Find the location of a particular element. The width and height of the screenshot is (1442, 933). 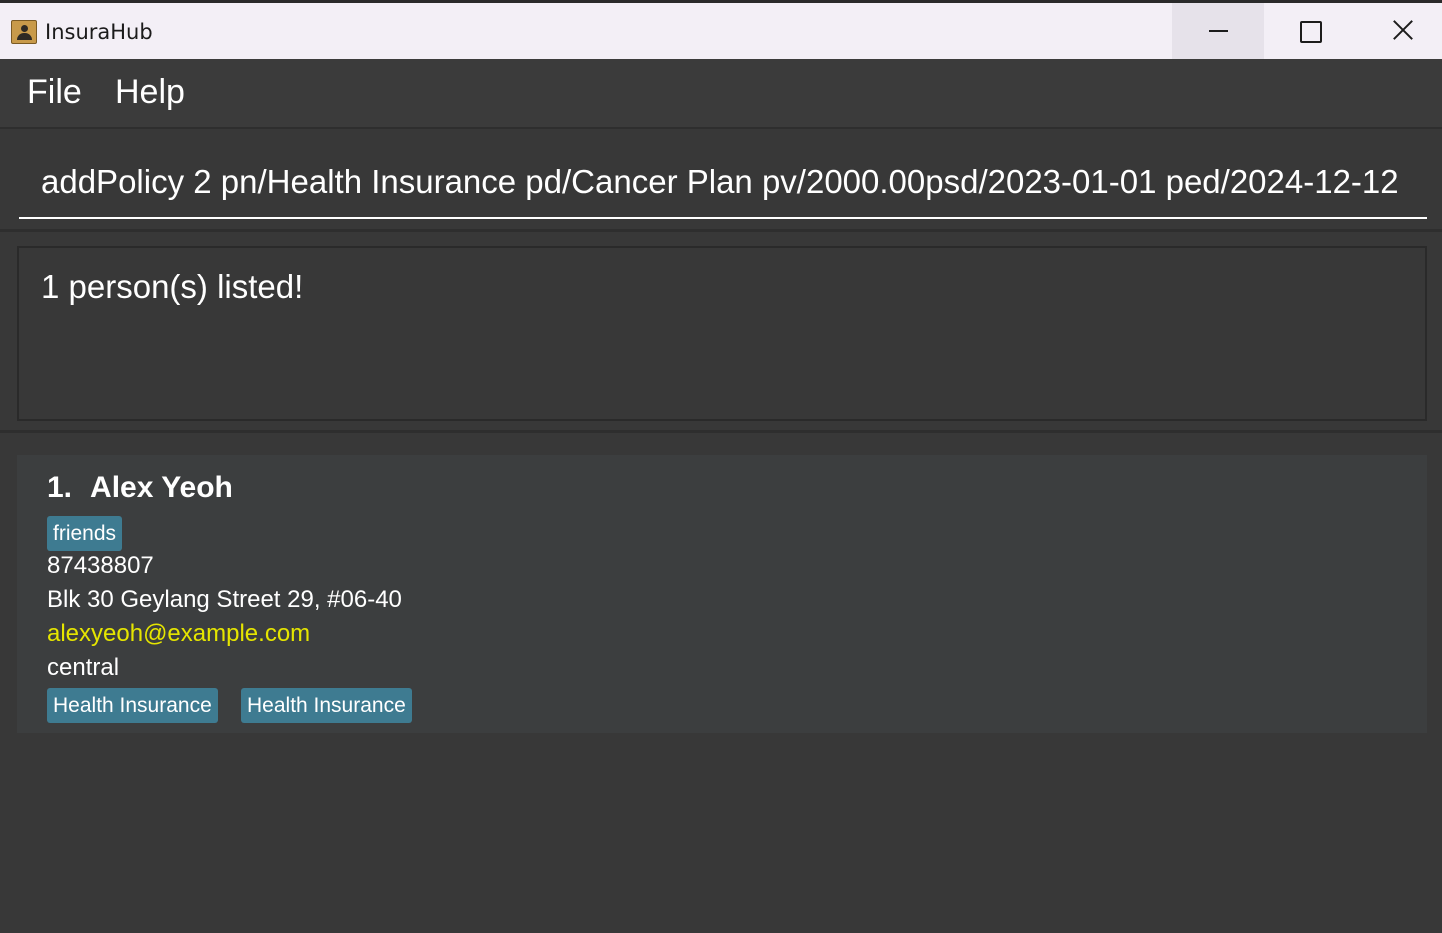

maximize-button is located at coordinates (1310, 31).